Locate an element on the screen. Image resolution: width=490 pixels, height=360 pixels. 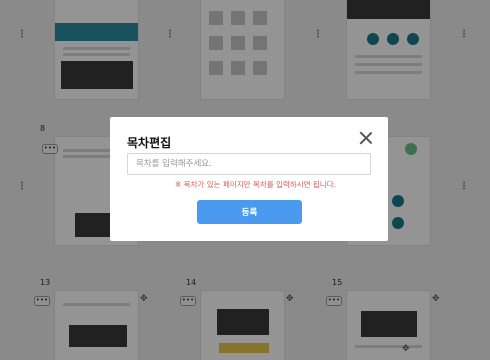
notice-text: ※ 목차가 있는 페이지만 목차를 입력하시면 됩니다. is located at coordinates (255, 184).